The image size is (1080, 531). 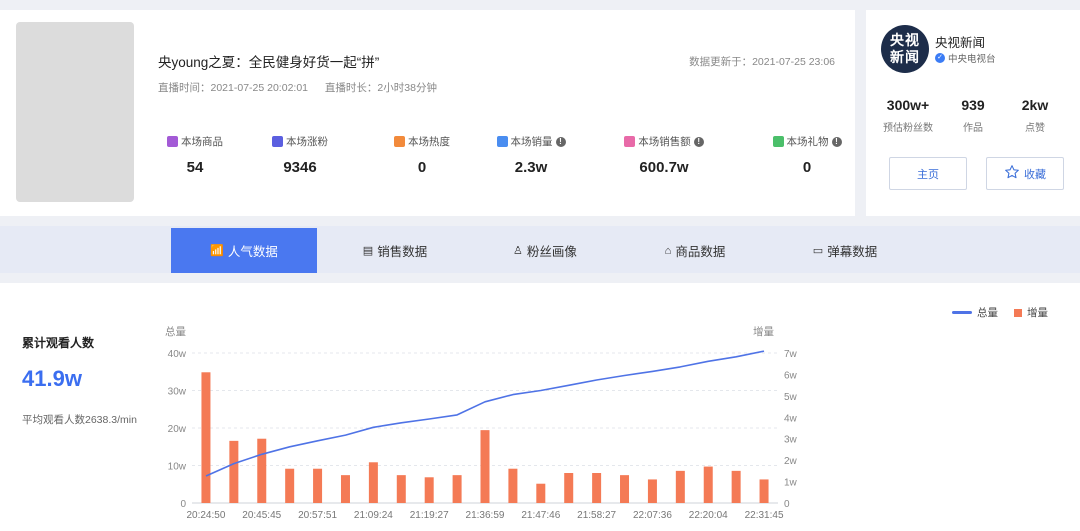 I want to click on favorite-button: 收藏, so click(x=1025, y=173).